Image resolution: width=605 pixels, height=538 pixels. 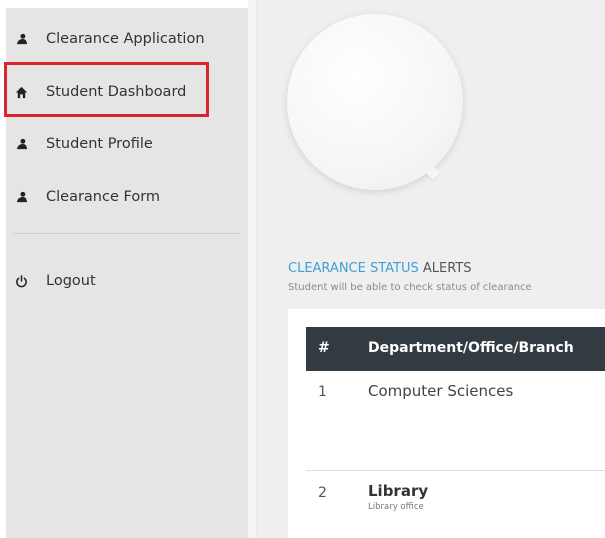 I want to click on sidebar-item-label: Student Profile, so click(x=99, y=144).